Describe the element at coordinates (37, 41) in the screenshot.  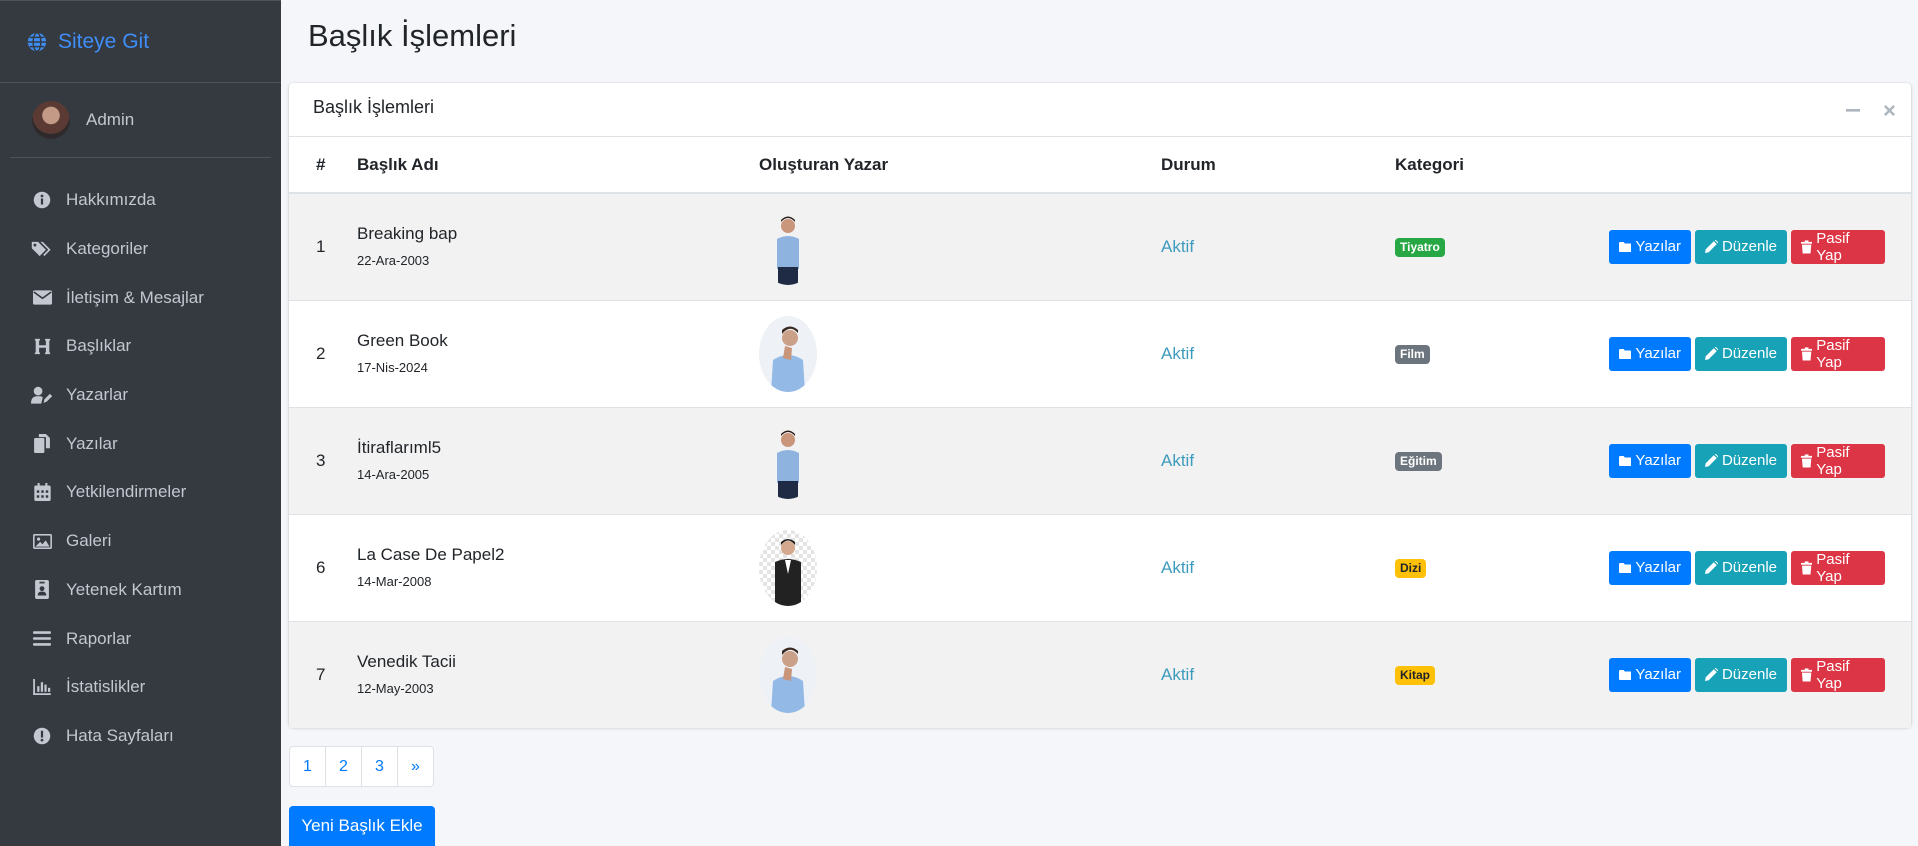
I see `globe-icon` at that location.